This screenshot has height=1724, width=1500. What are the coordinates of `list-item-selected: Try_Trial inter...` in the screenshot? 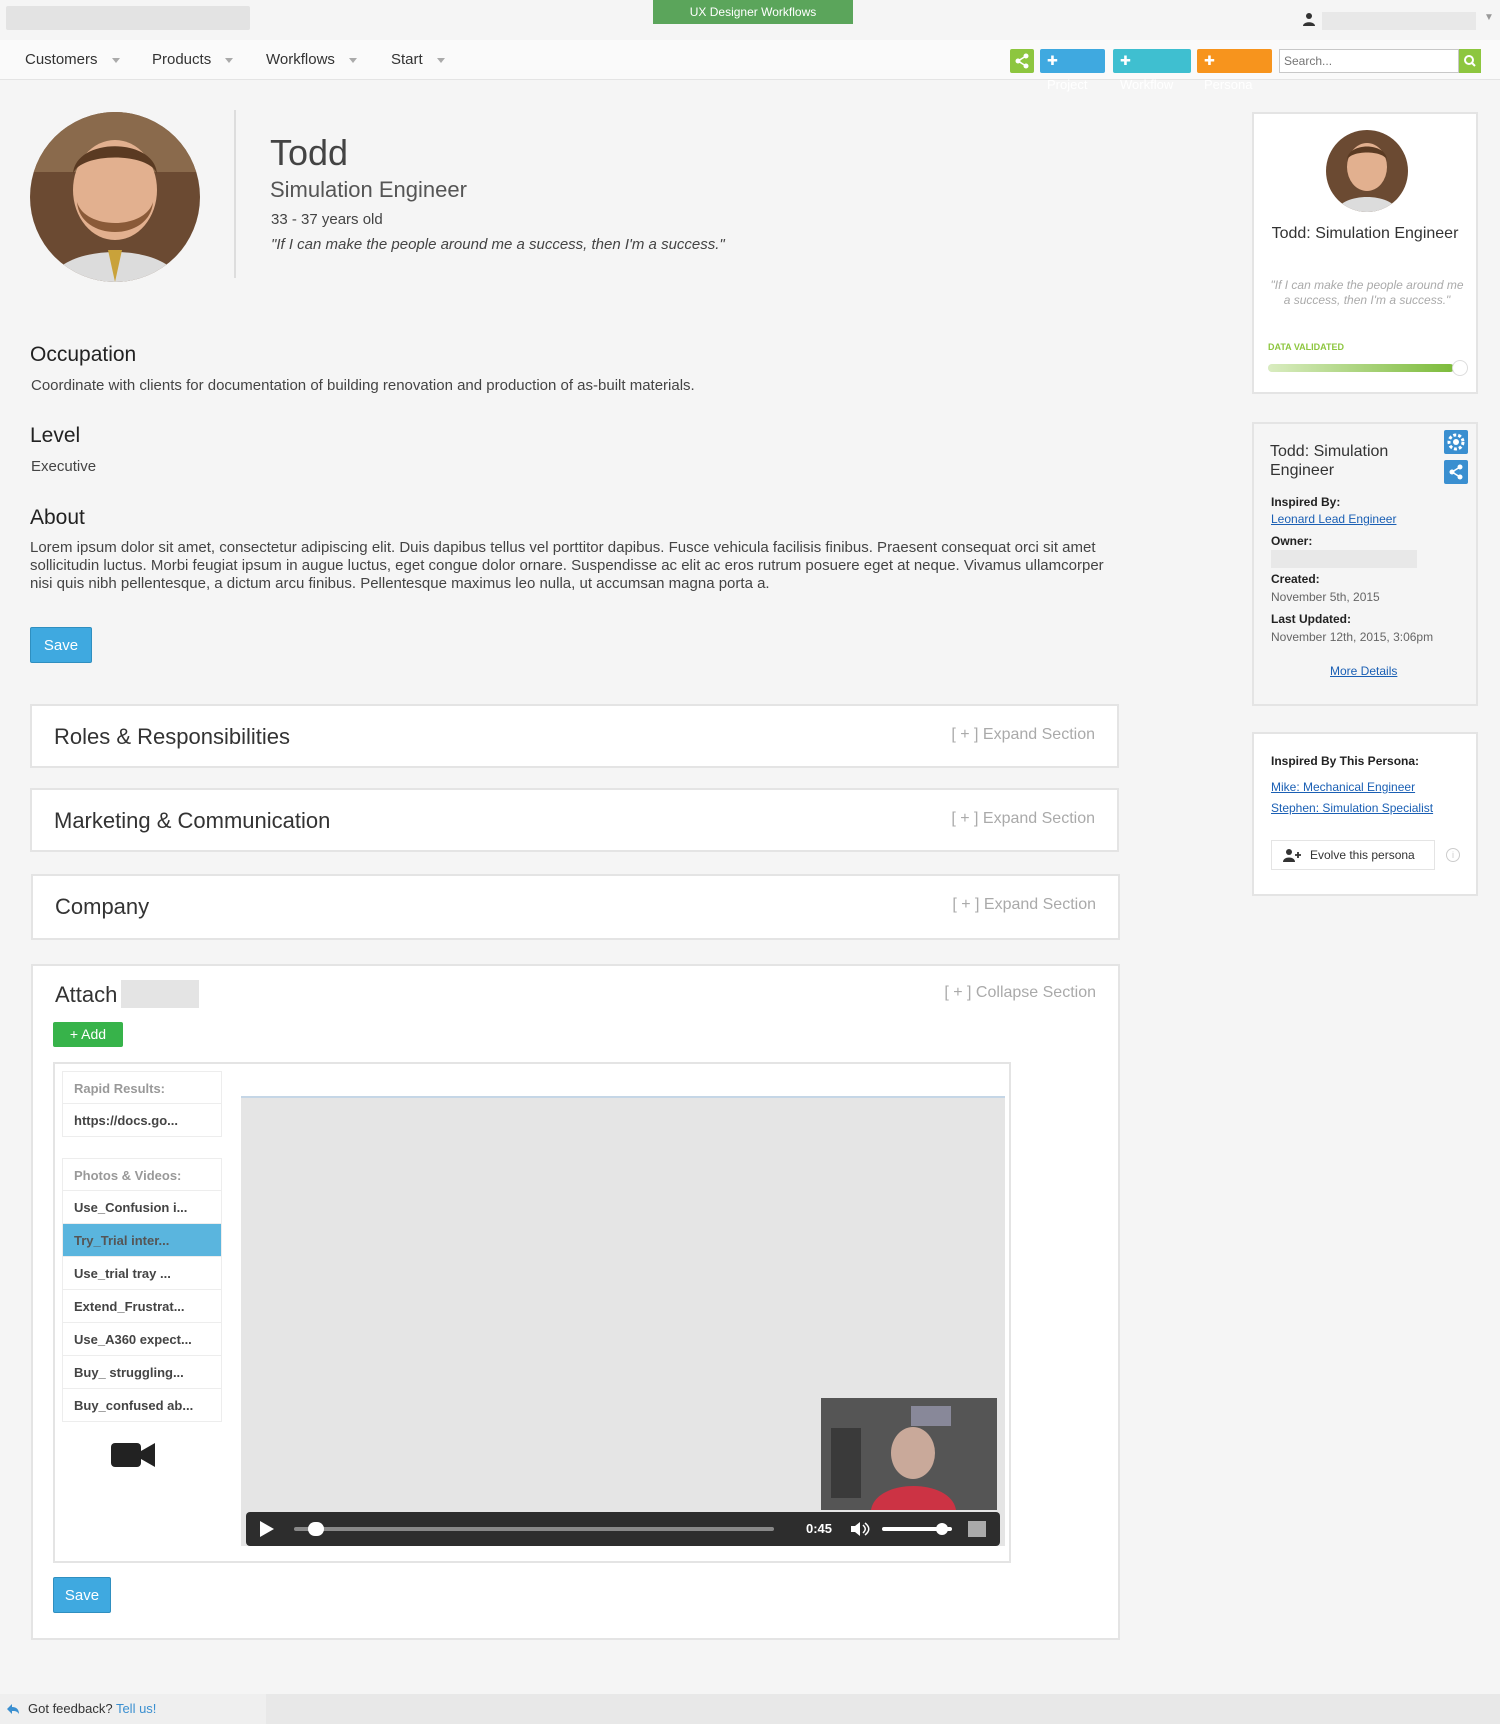 It's located at (142, 1240).